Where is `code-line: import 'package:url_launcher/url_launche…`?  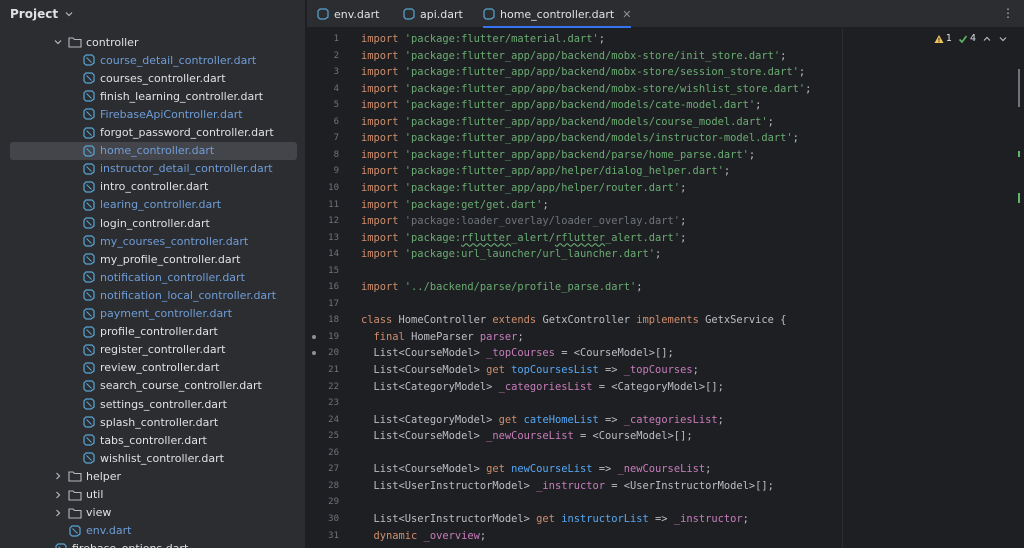 code-line: import 'package:url_launcher/url_launche… is located at coordinates (511, 254).